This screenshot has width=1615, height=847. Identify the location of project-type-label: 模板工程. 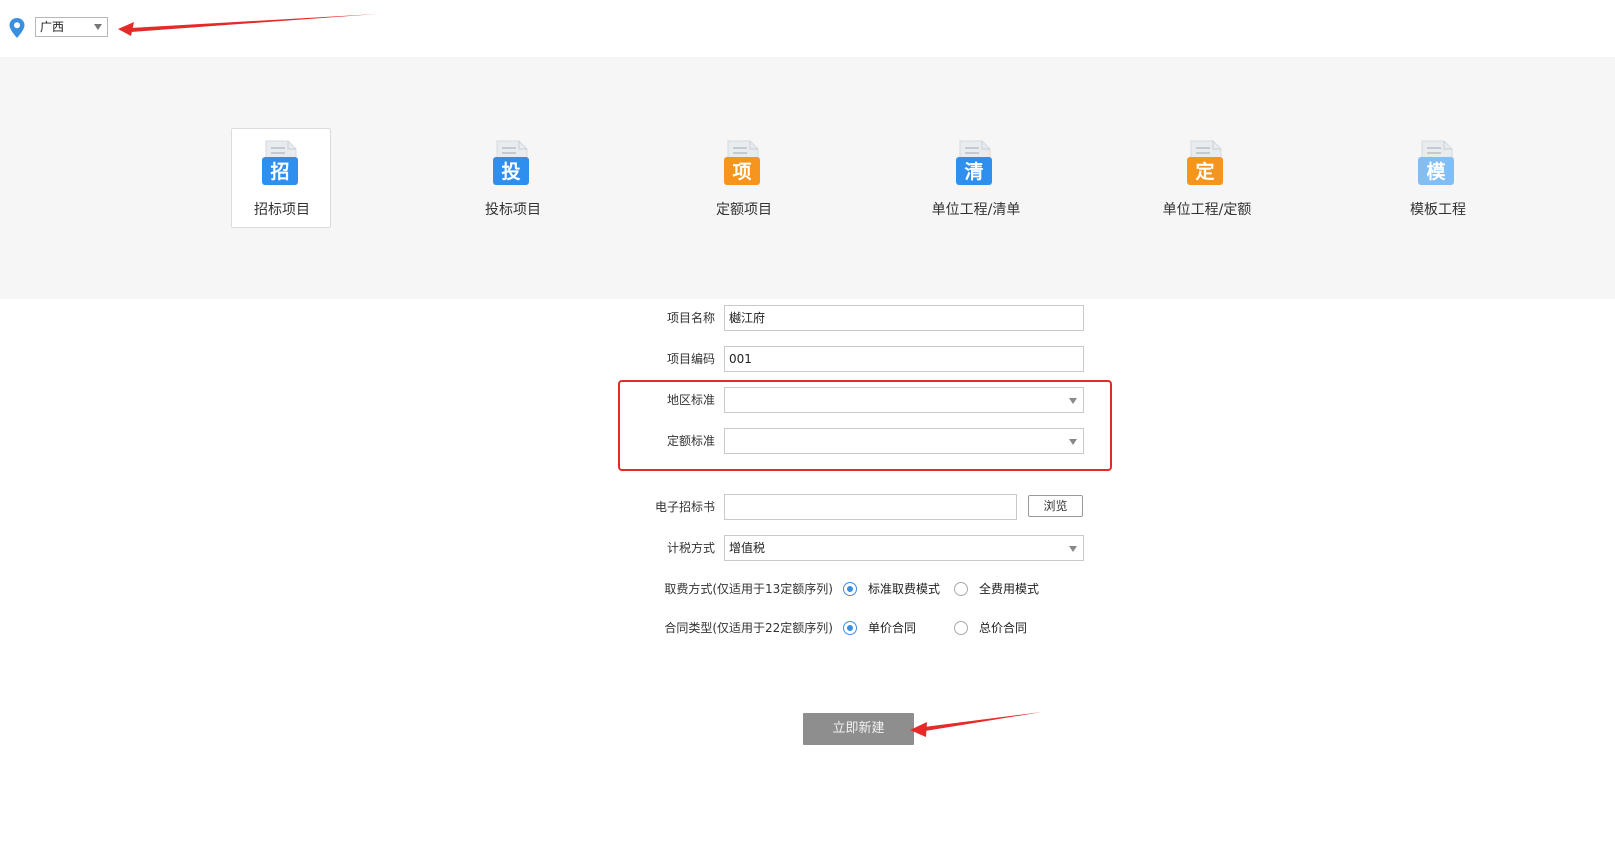
(1438, 210).